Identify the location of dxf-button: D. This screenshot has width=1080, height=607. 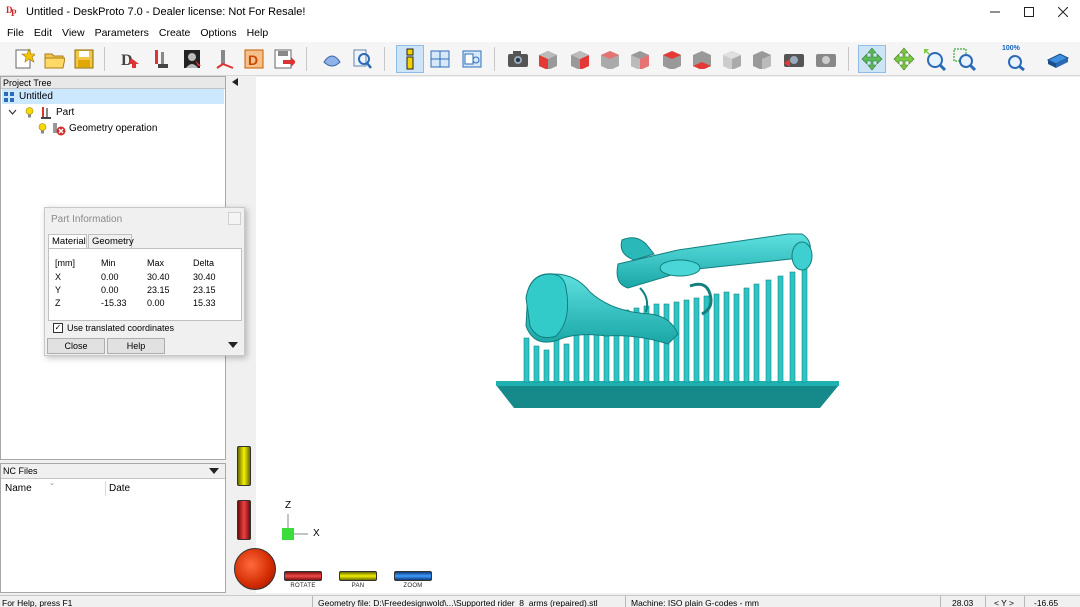
(254, 59).